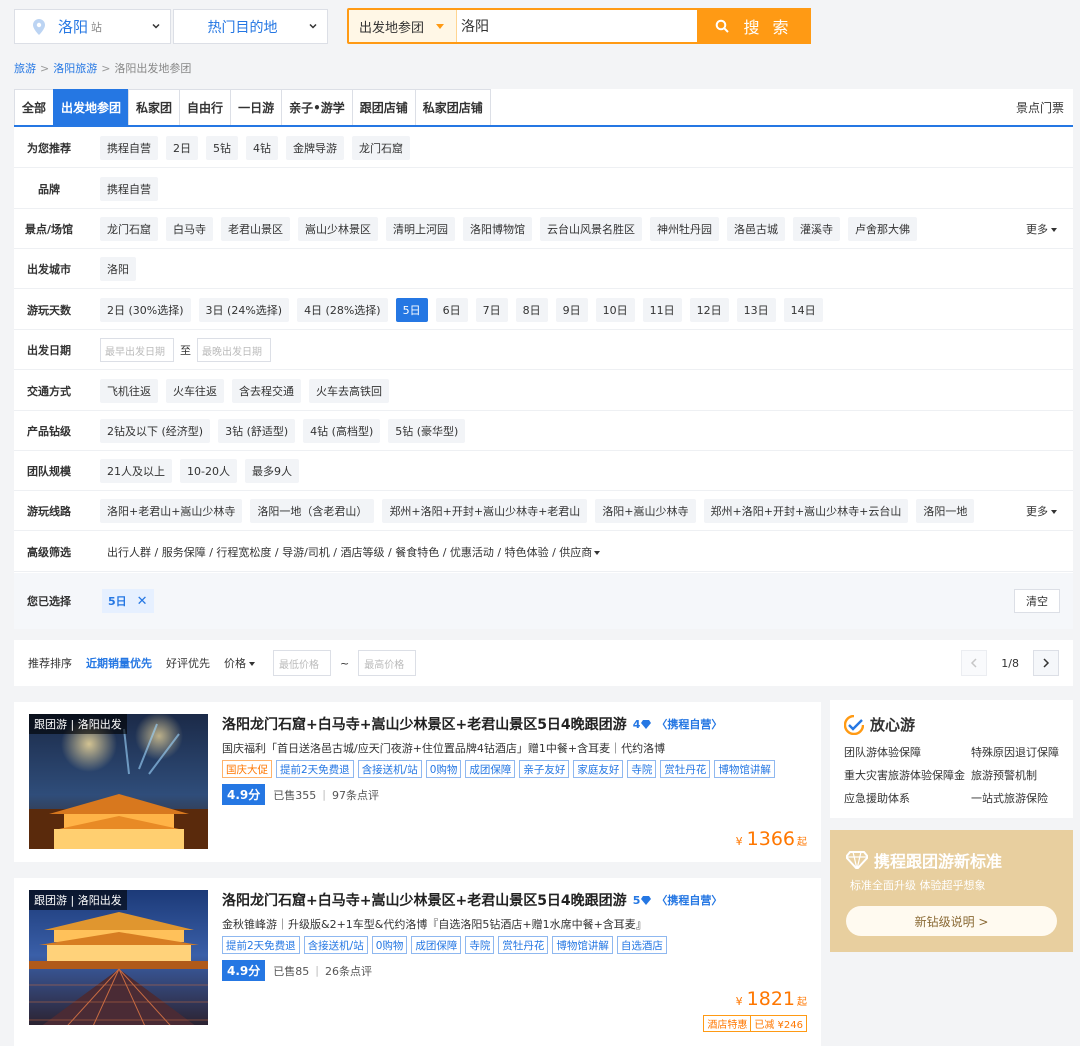 The width and height of the screenshot is (1080, 1046). What do you see at coordinates (302, 663) in the screenshot?
I see `min-price-input: 最低价格` at bounding box center [302, 663].